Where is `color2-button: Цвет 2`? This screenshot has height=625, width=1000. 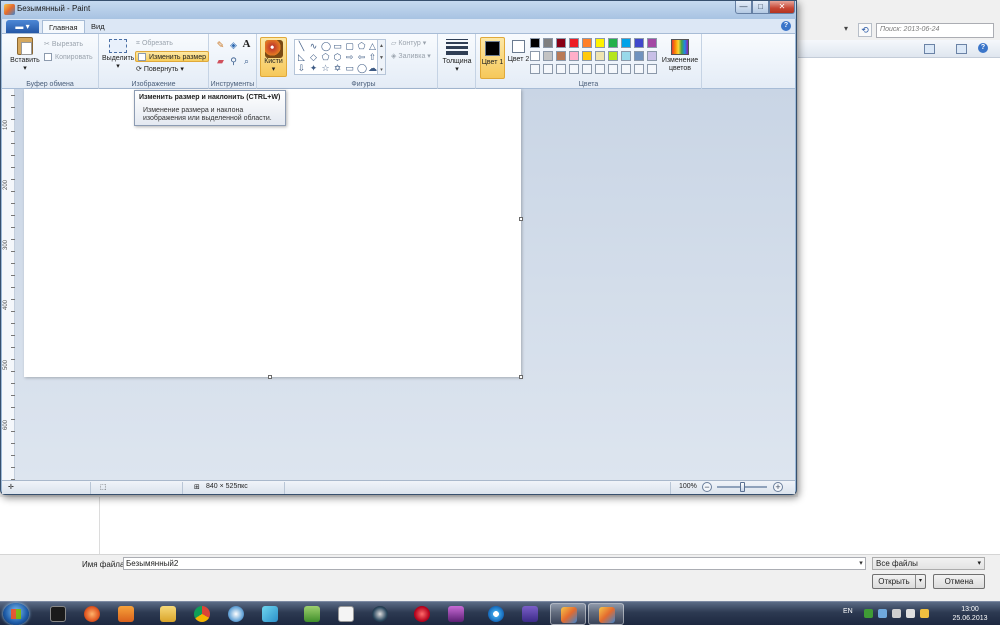
color2-button: Цвет 2 is located at coordinates (518, 58).